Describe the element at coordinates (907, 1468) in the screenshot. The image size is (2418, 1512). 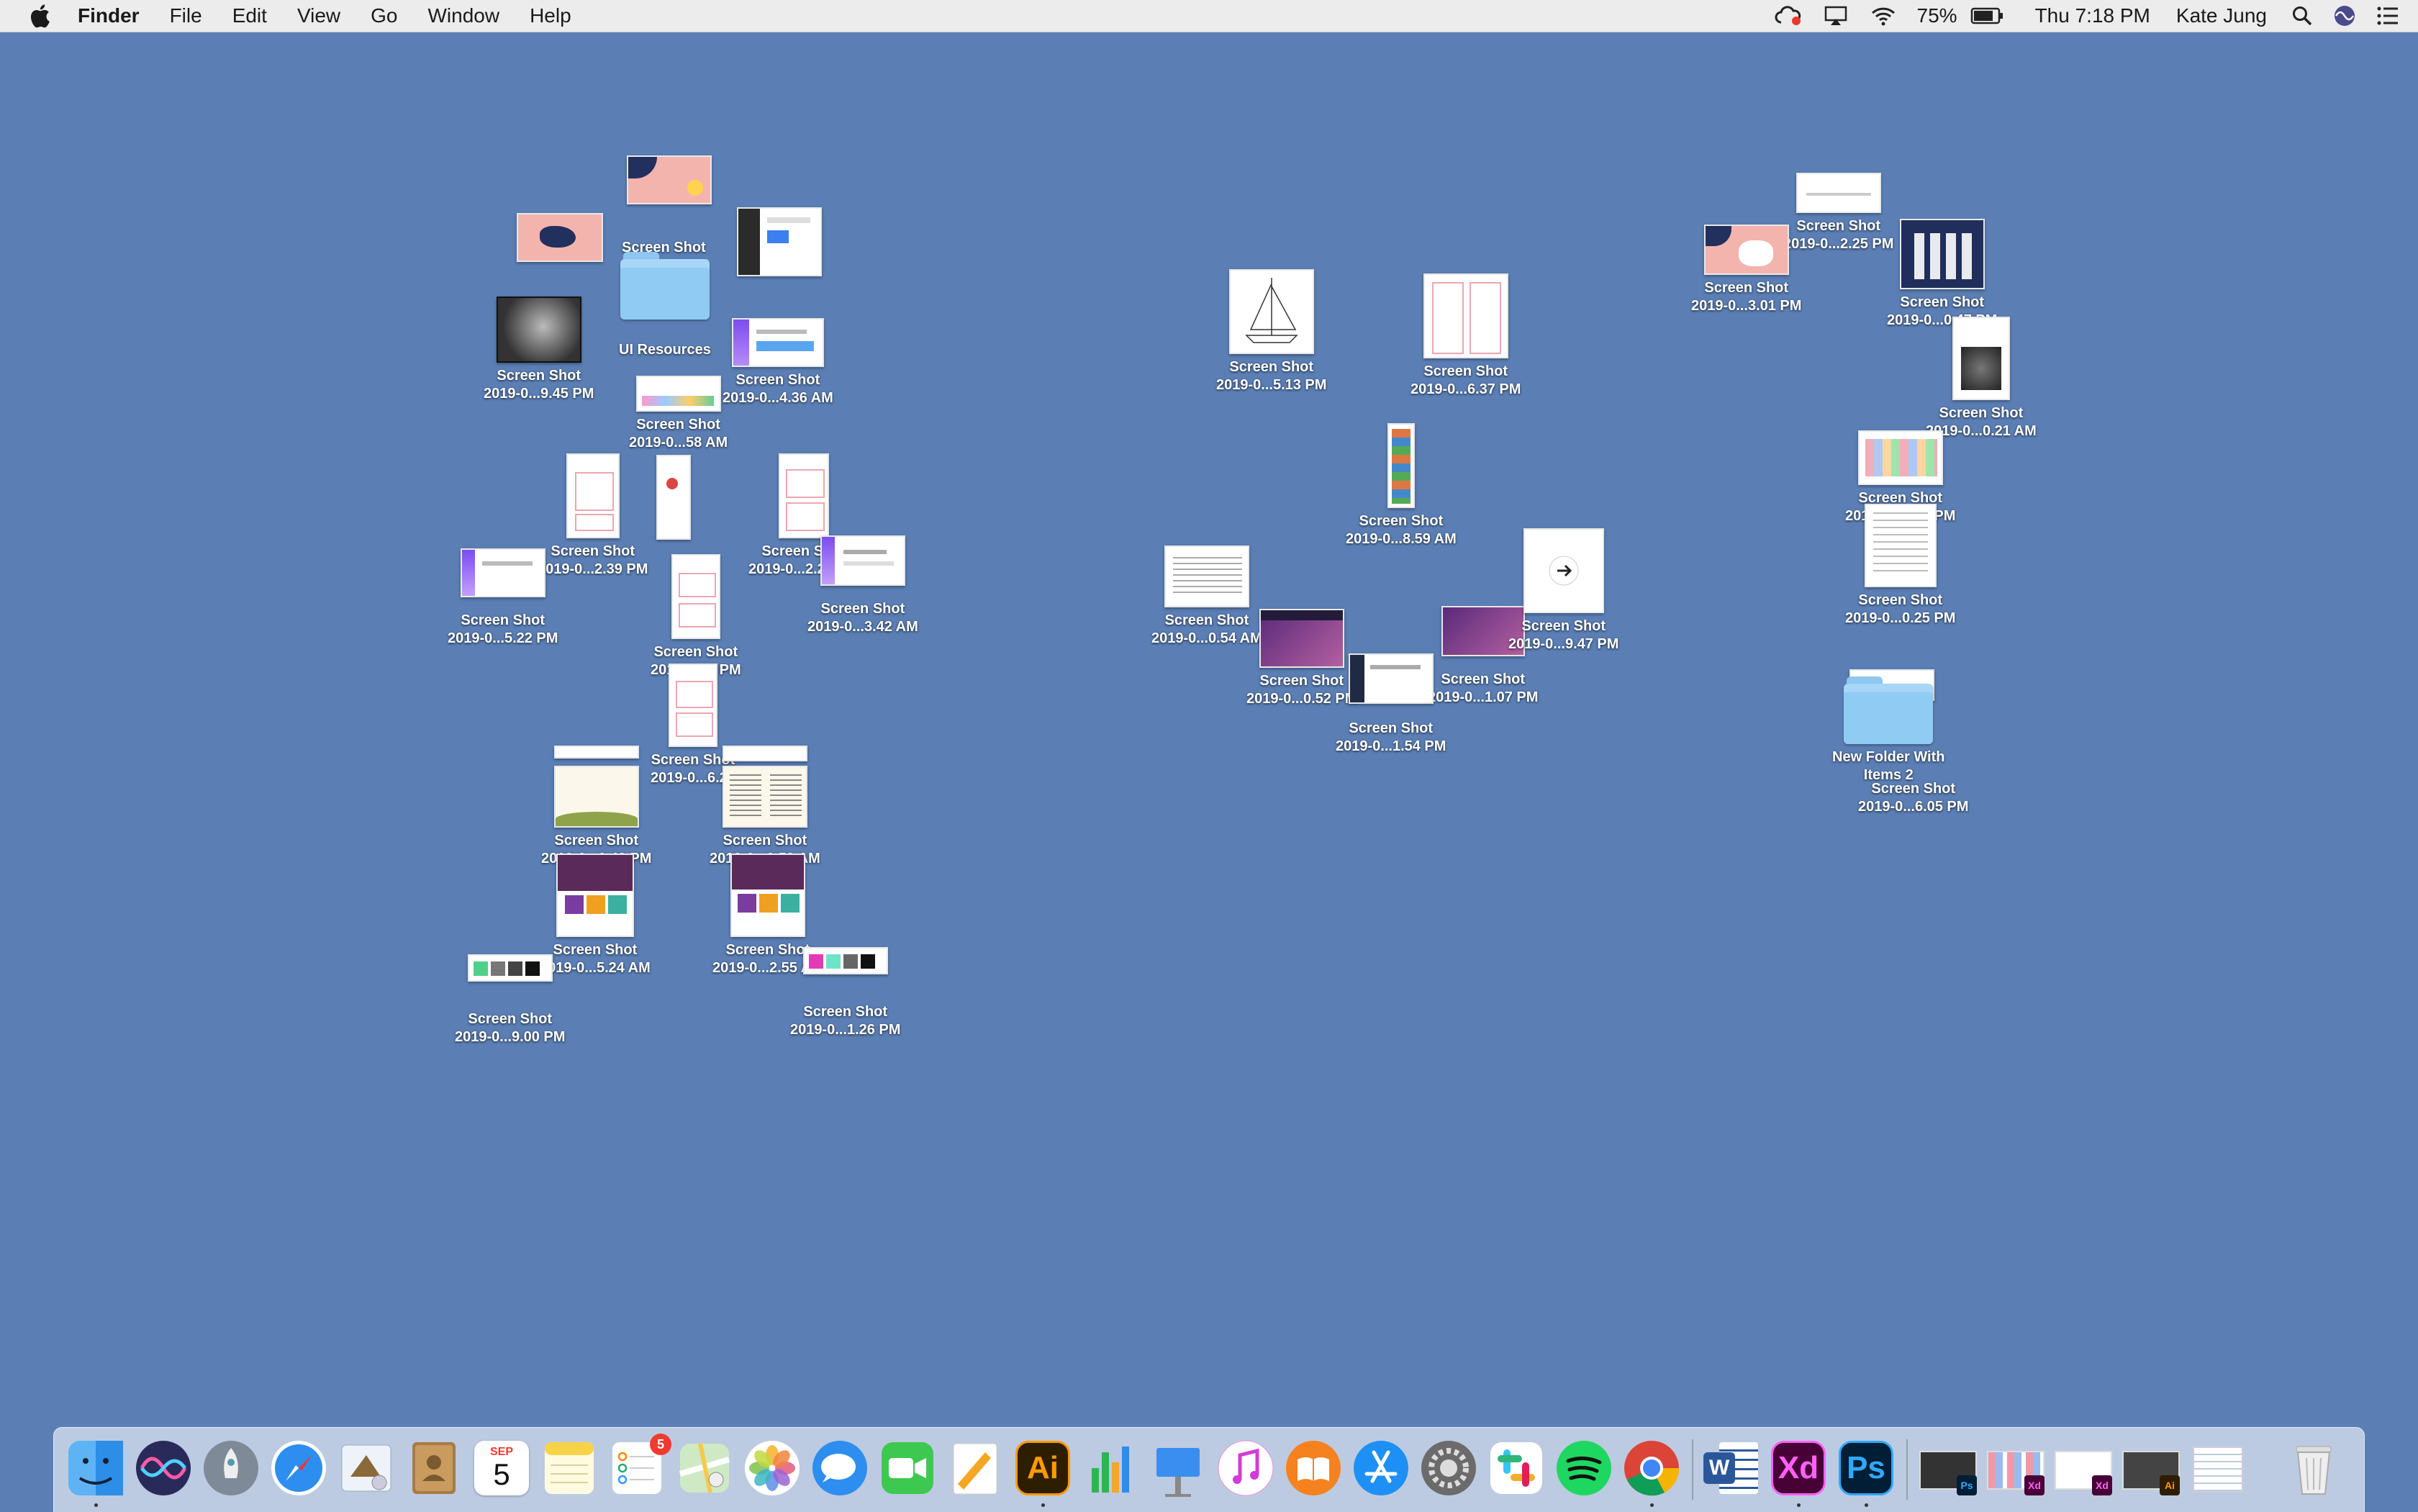
I see `dock-facetime` at that location.